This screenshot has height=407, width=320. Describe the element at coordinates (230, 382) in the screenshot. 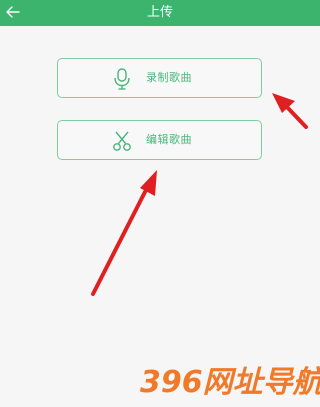

I see `watermark: 396网址导航` at that location.